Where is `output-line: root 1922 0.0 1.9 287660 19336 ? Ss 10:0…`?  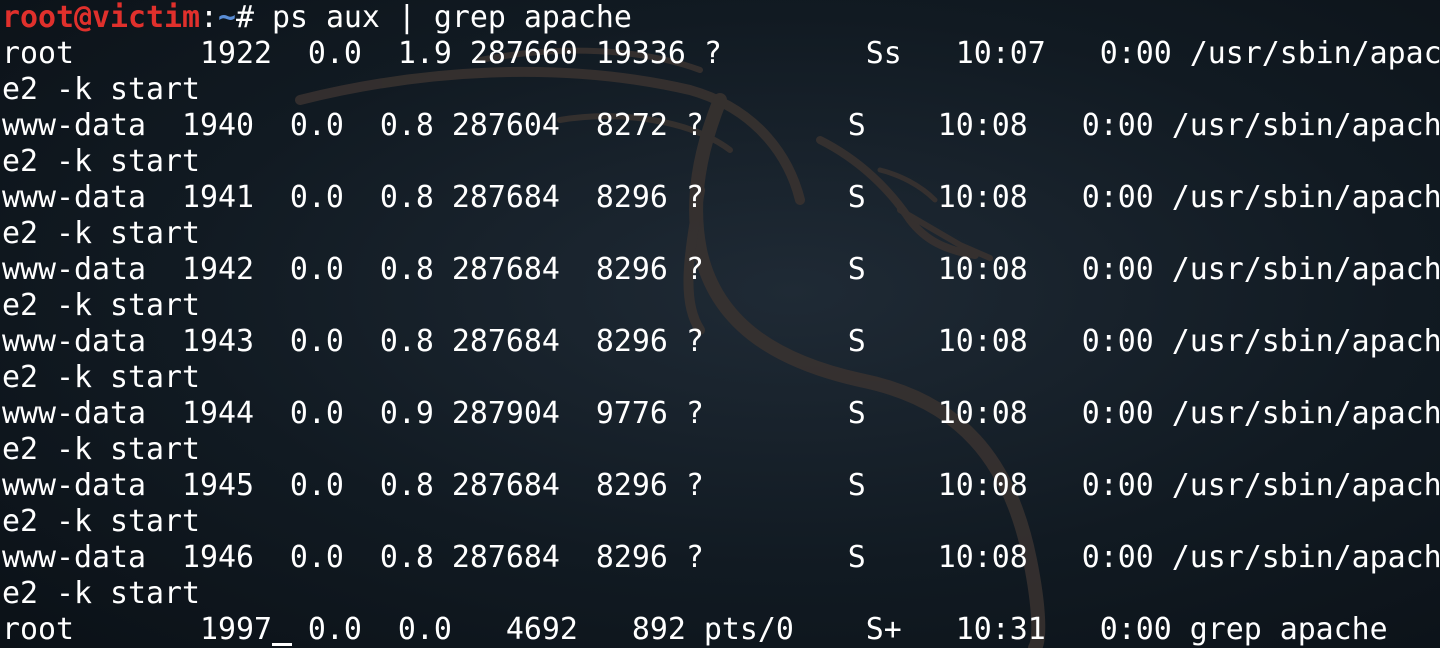
output-line: root 1922 0.0 1.9 287660 19336 ? Ss 10:0… is located at coordinates (721, 53).